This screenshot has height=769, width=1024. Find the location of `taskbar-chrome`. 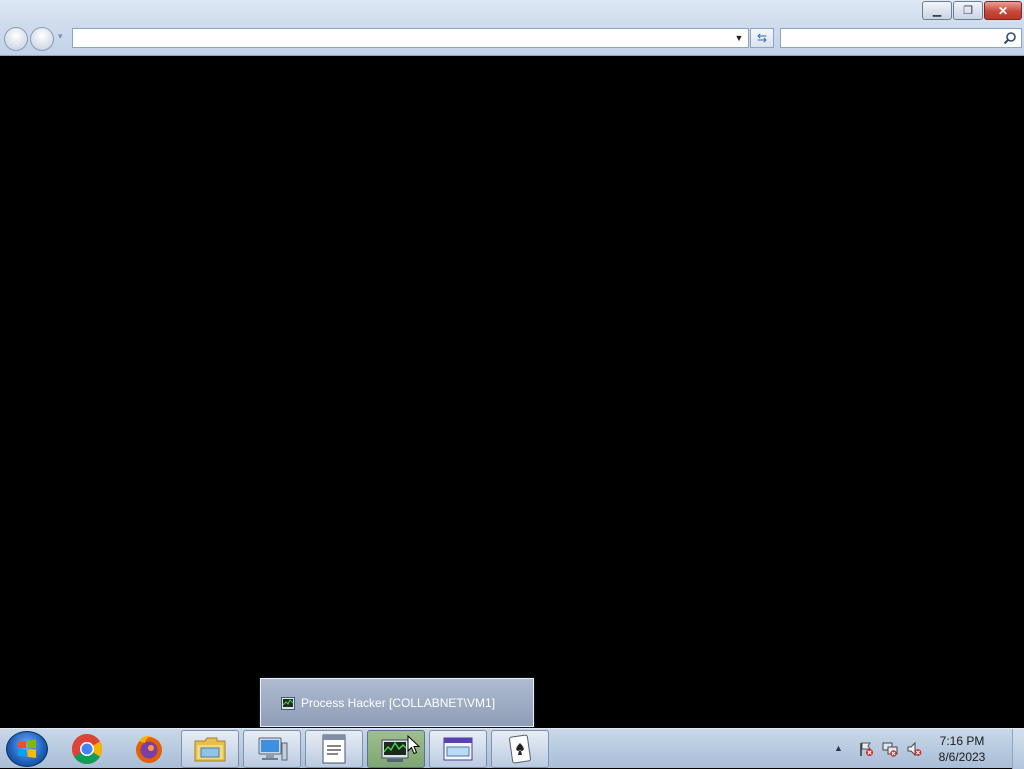

taskbar-chrome is located at coordinates (87, 749).